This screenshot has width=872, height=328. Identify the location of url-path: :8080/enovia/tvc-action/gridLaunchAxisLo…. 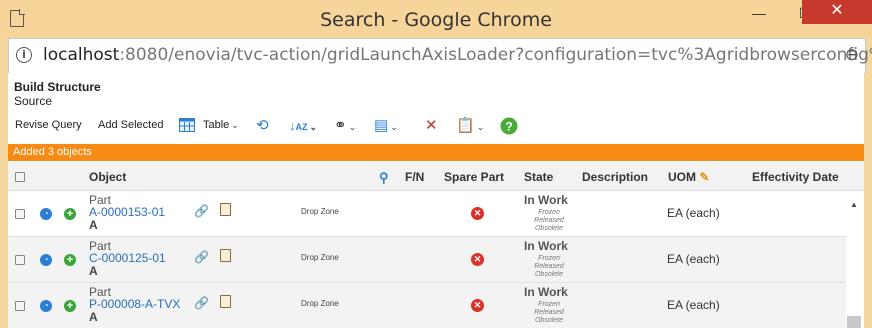
(495, 55).